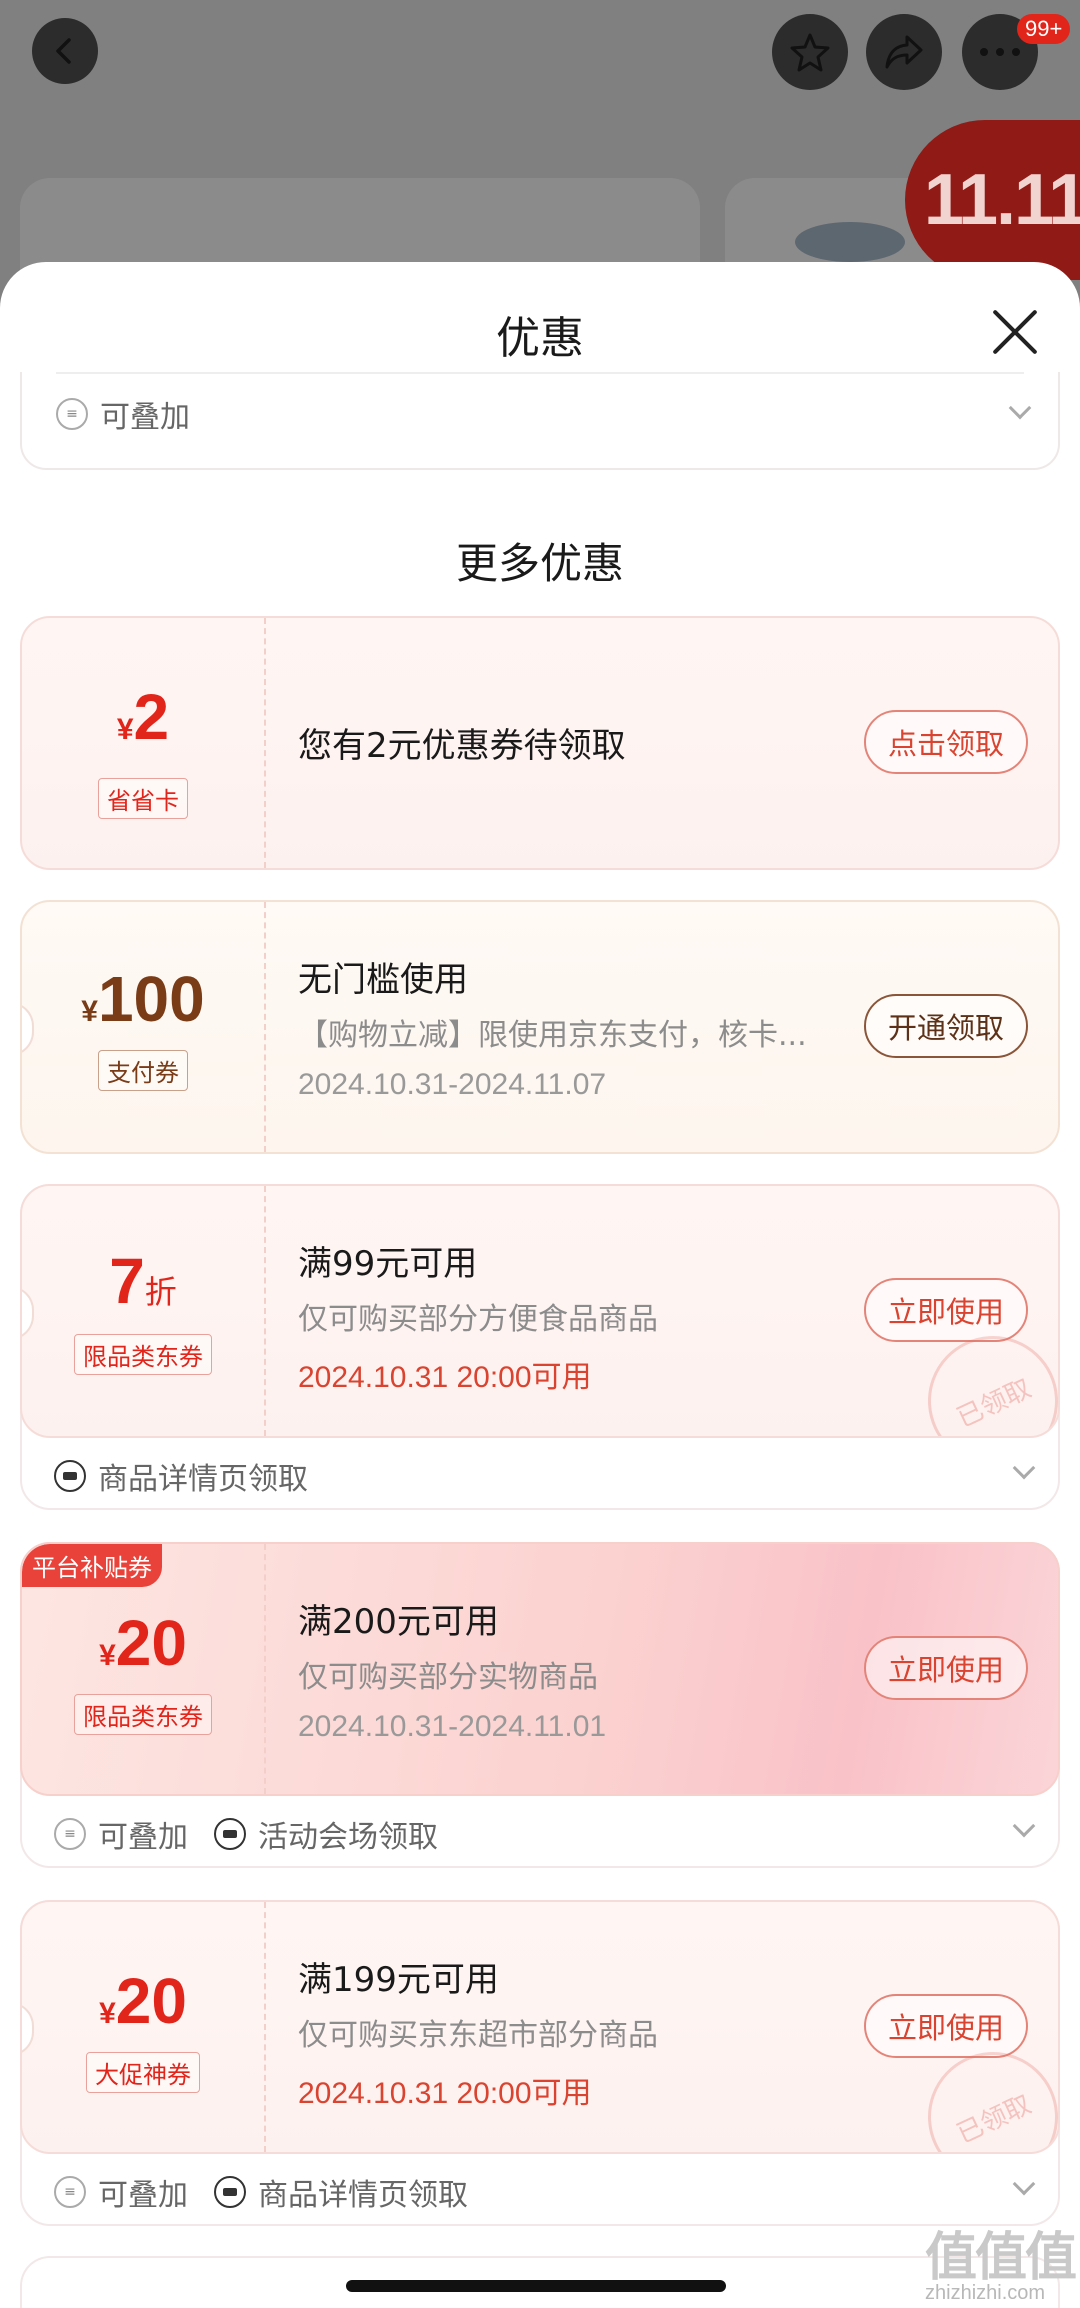 This screenshot has width=1080, height=2308. Describe the element at coordinates (143, 1070) in the screenshot. I see `coupon-type-tag: 支付券` at that location.